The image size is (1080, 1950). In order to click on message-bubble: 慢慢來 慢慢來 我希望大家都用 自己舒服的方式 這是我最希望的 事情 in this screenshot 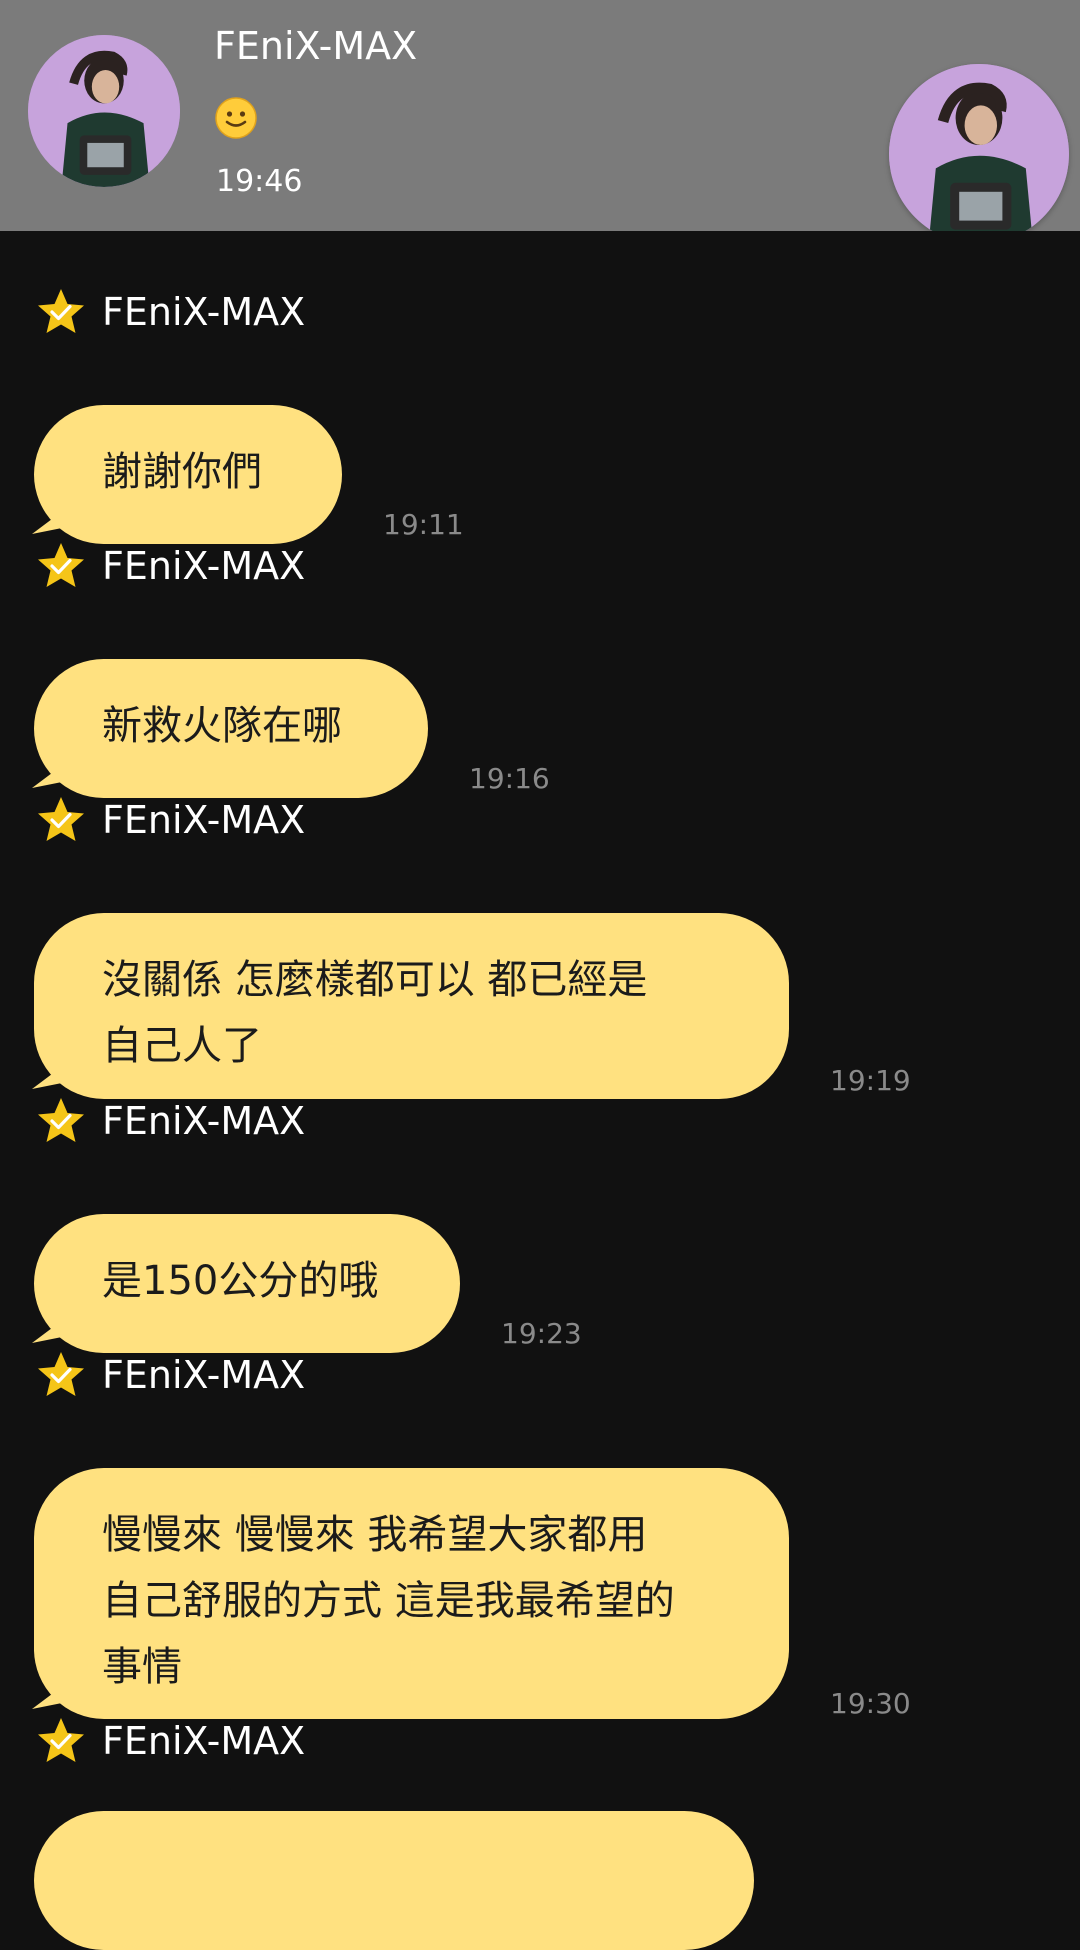, I will do `click(410, 1593)`.